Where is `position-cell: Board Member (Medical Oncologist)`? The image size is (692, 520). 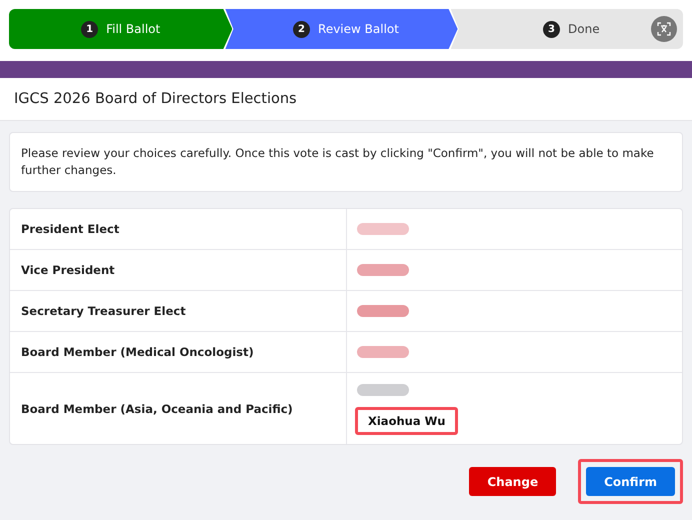 position-cell: Board Member (Medical Oncologist) is located at coordinates (178, 352).